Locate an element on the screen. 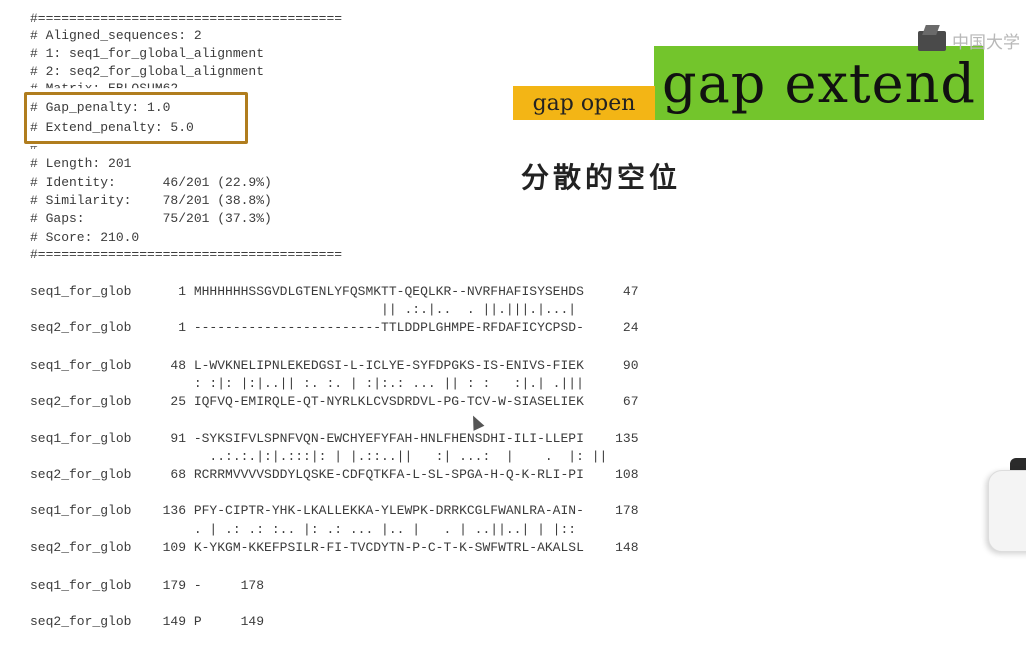 Image resolution: width=1026 pixels, height=650 pixels. alignment-row-match: || .:.|.. . ||.|||.|...| is located at coordinates (303, 309).